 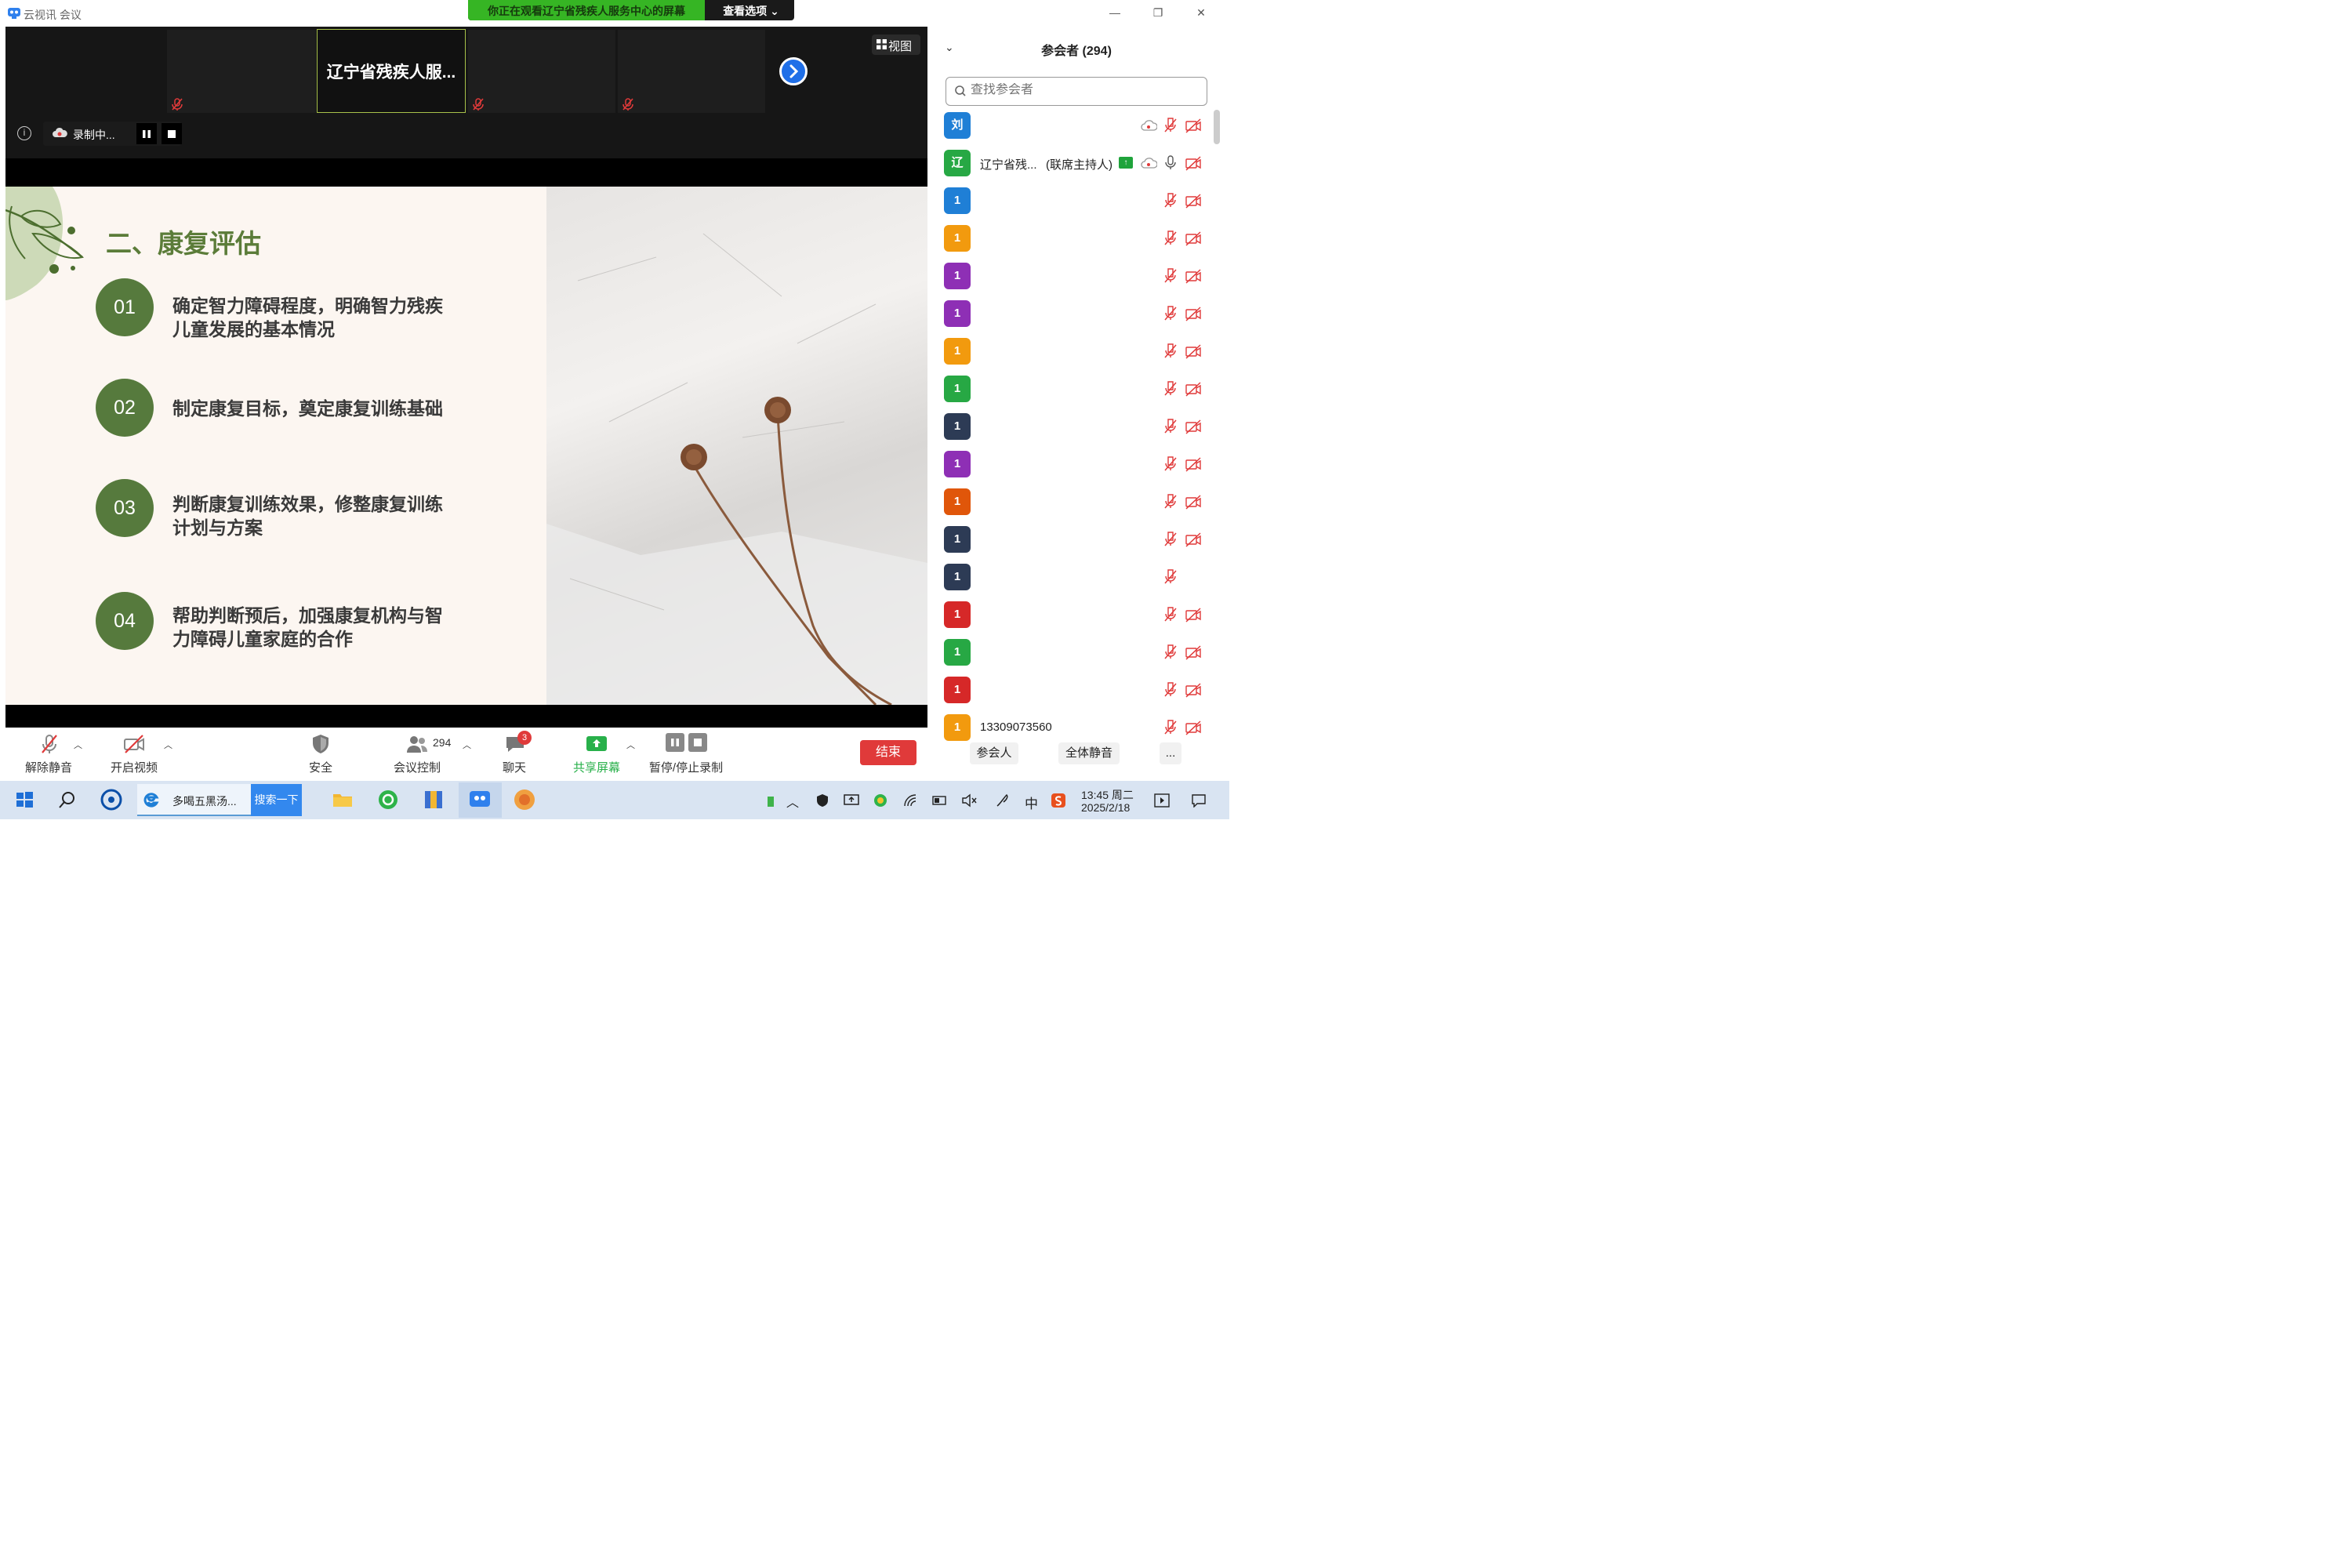 I want to click on 360-browser-icon, so click(x=388, y=799).